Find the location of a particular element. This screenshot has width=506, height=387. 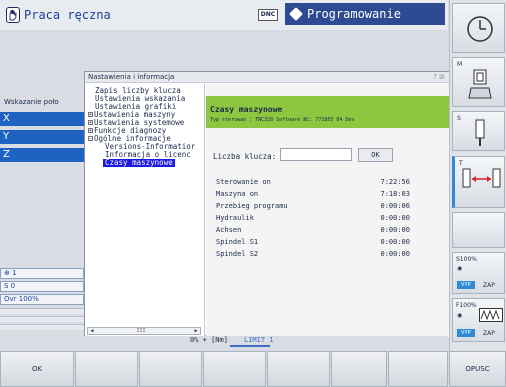

status-title: Wskazanie poło is located at coordinates (31, 102).